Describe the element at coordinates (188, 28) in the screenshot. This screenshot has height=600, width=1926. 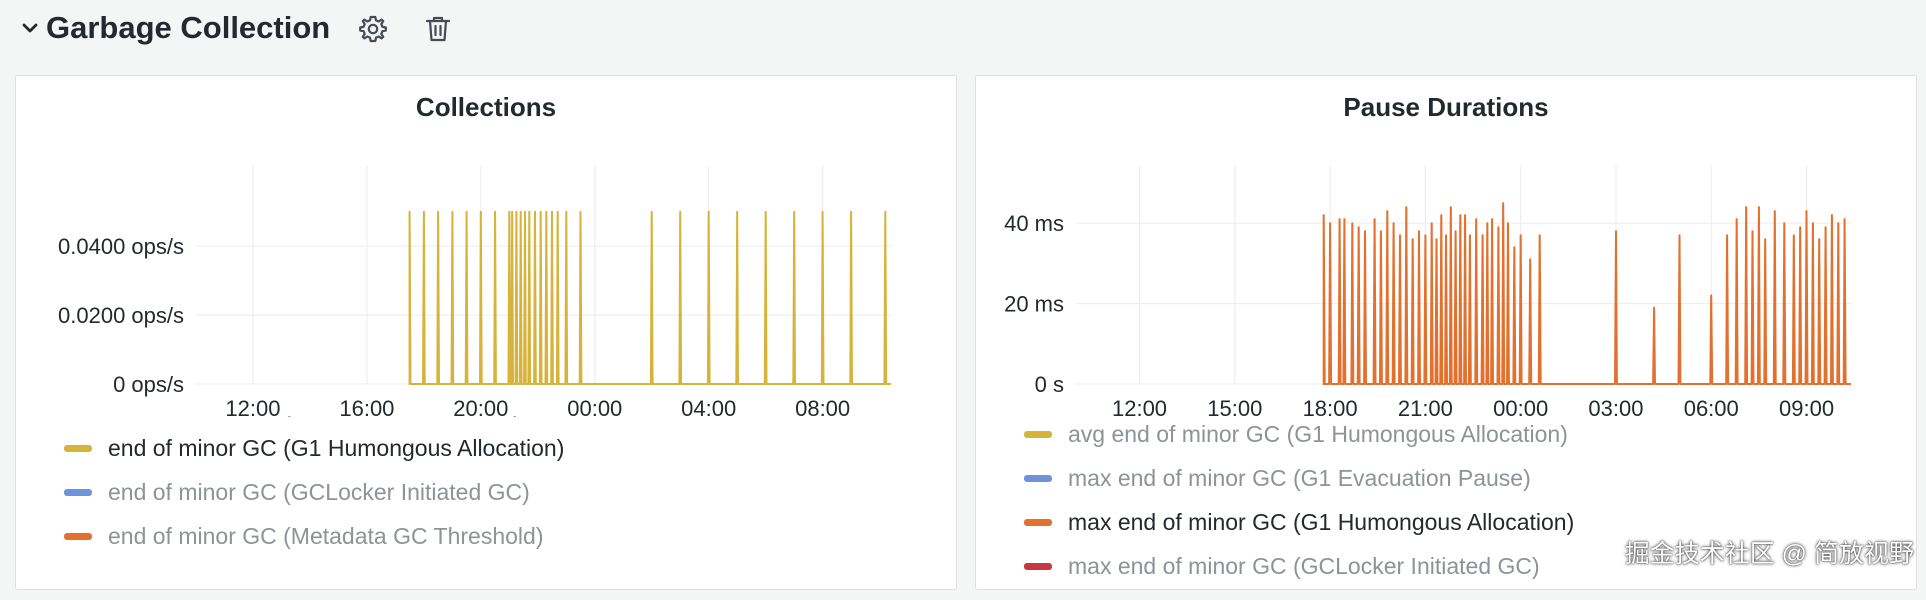
I see `row-title: Garbage Collection` at that location.